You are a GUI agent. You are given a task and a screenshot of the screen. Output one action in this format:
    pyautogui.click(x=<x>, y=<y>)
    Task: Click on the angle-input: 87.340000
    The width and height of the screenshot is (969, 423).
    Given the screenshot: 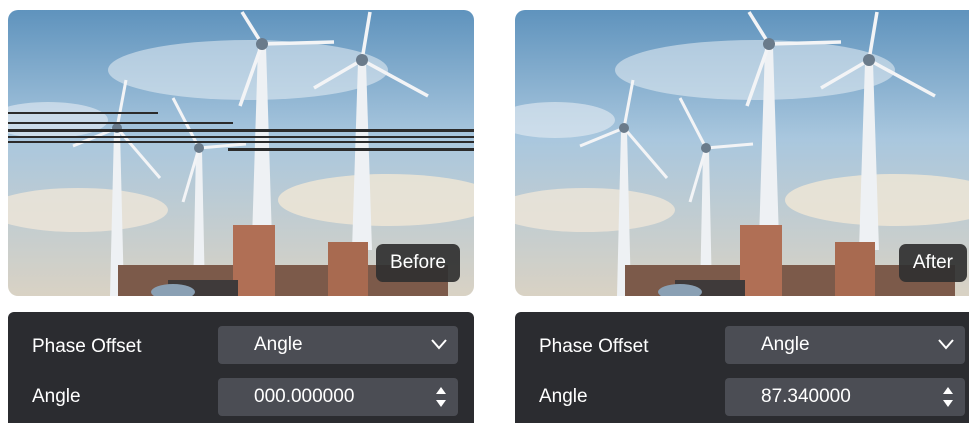 What is the action you would take?
    pyautogui.click(x=845, y=397)
    